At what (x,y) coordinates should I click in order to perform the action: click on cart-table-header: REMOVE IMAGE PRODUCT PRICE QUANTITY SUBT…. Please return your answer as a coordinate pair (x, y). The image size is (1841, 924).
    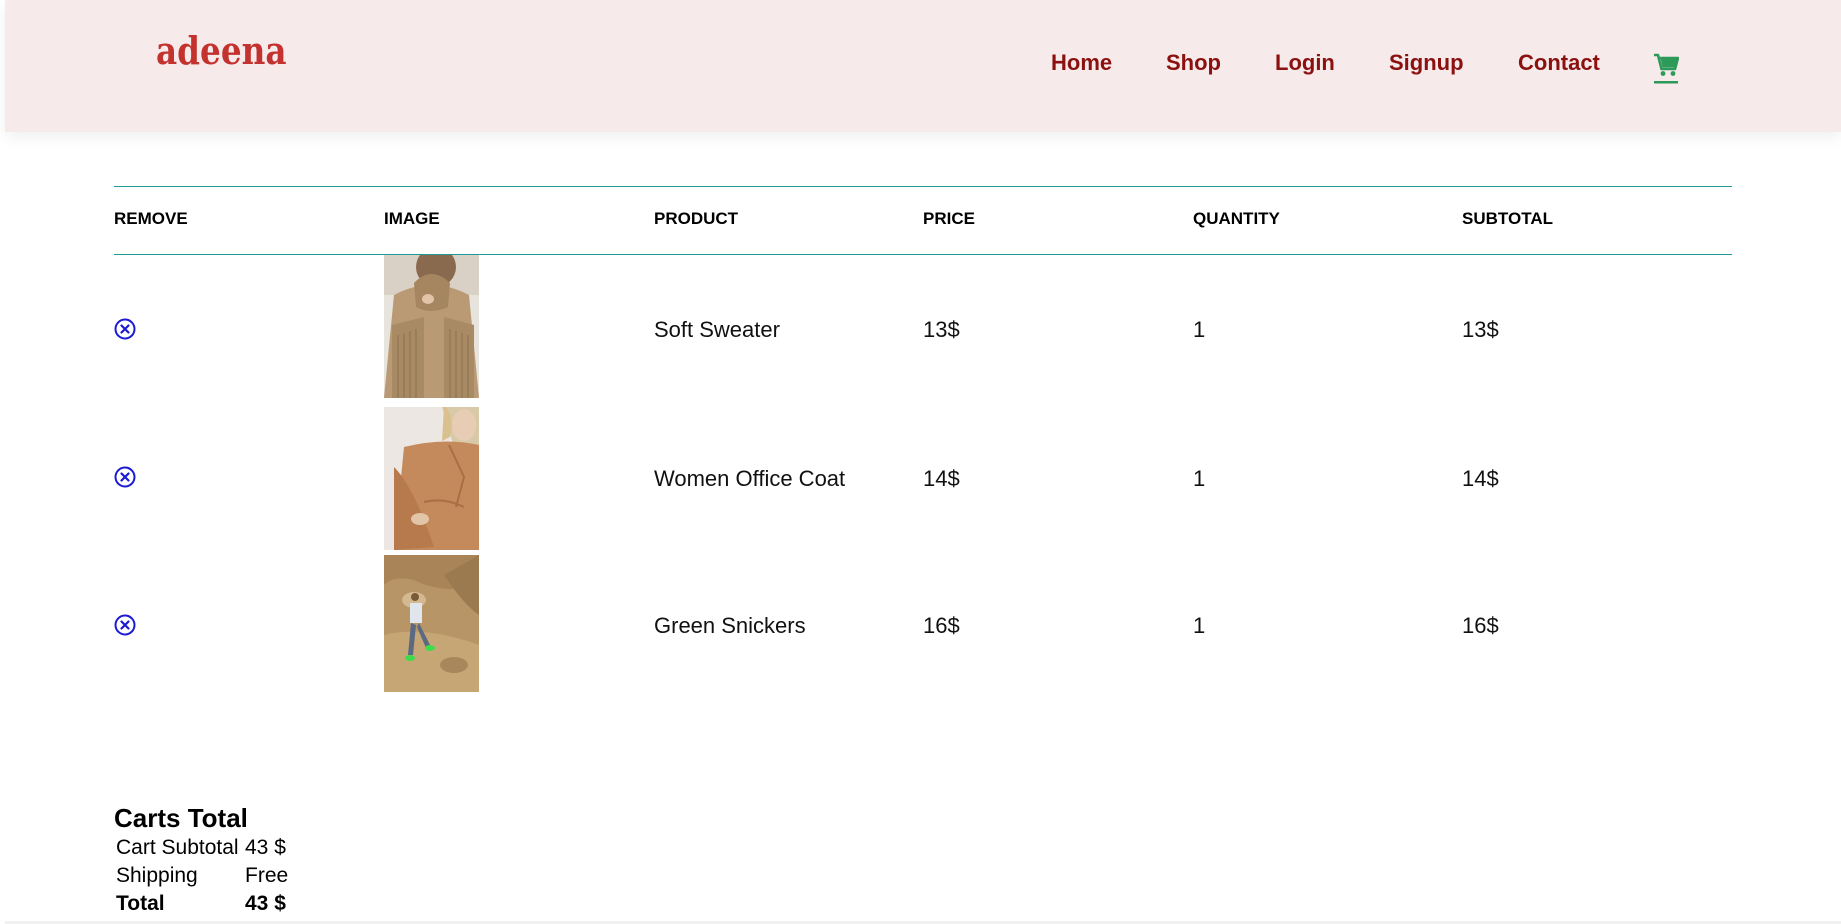
    Looking at the image, I should click on (923, 220).